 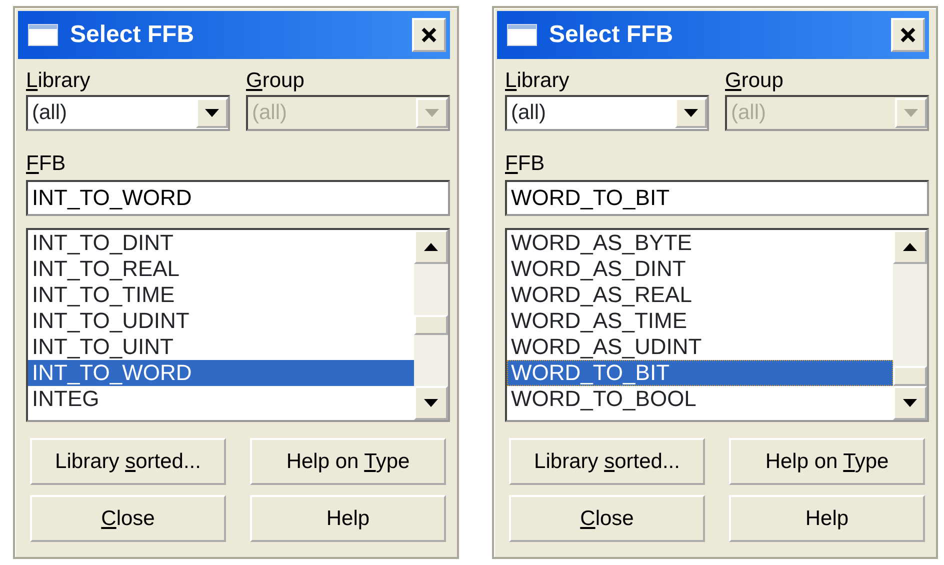 What do you see at coordinates (221, 295) in the screenshot?
I see `list-item: INT_TO_TIME` at bounding box center [221, 295].